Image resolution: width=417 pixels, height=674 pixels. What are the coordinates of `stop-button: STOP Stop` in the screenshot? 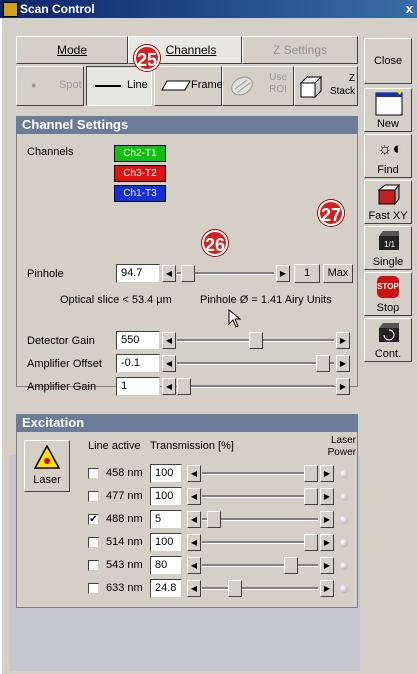 It's located at (388, 294).